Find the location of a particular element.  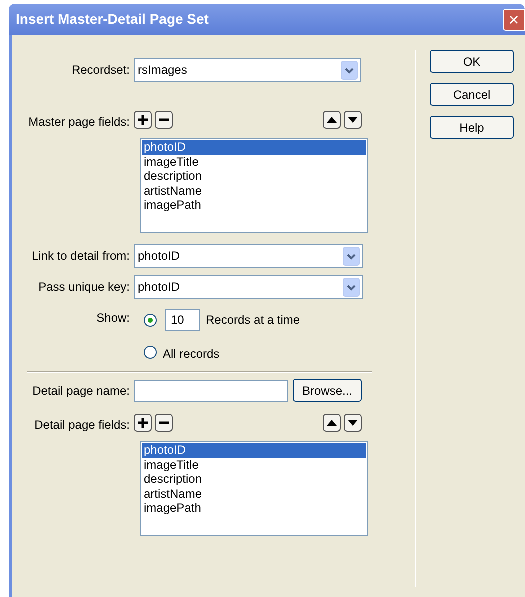

text-field is located at coordinates (211, 391).